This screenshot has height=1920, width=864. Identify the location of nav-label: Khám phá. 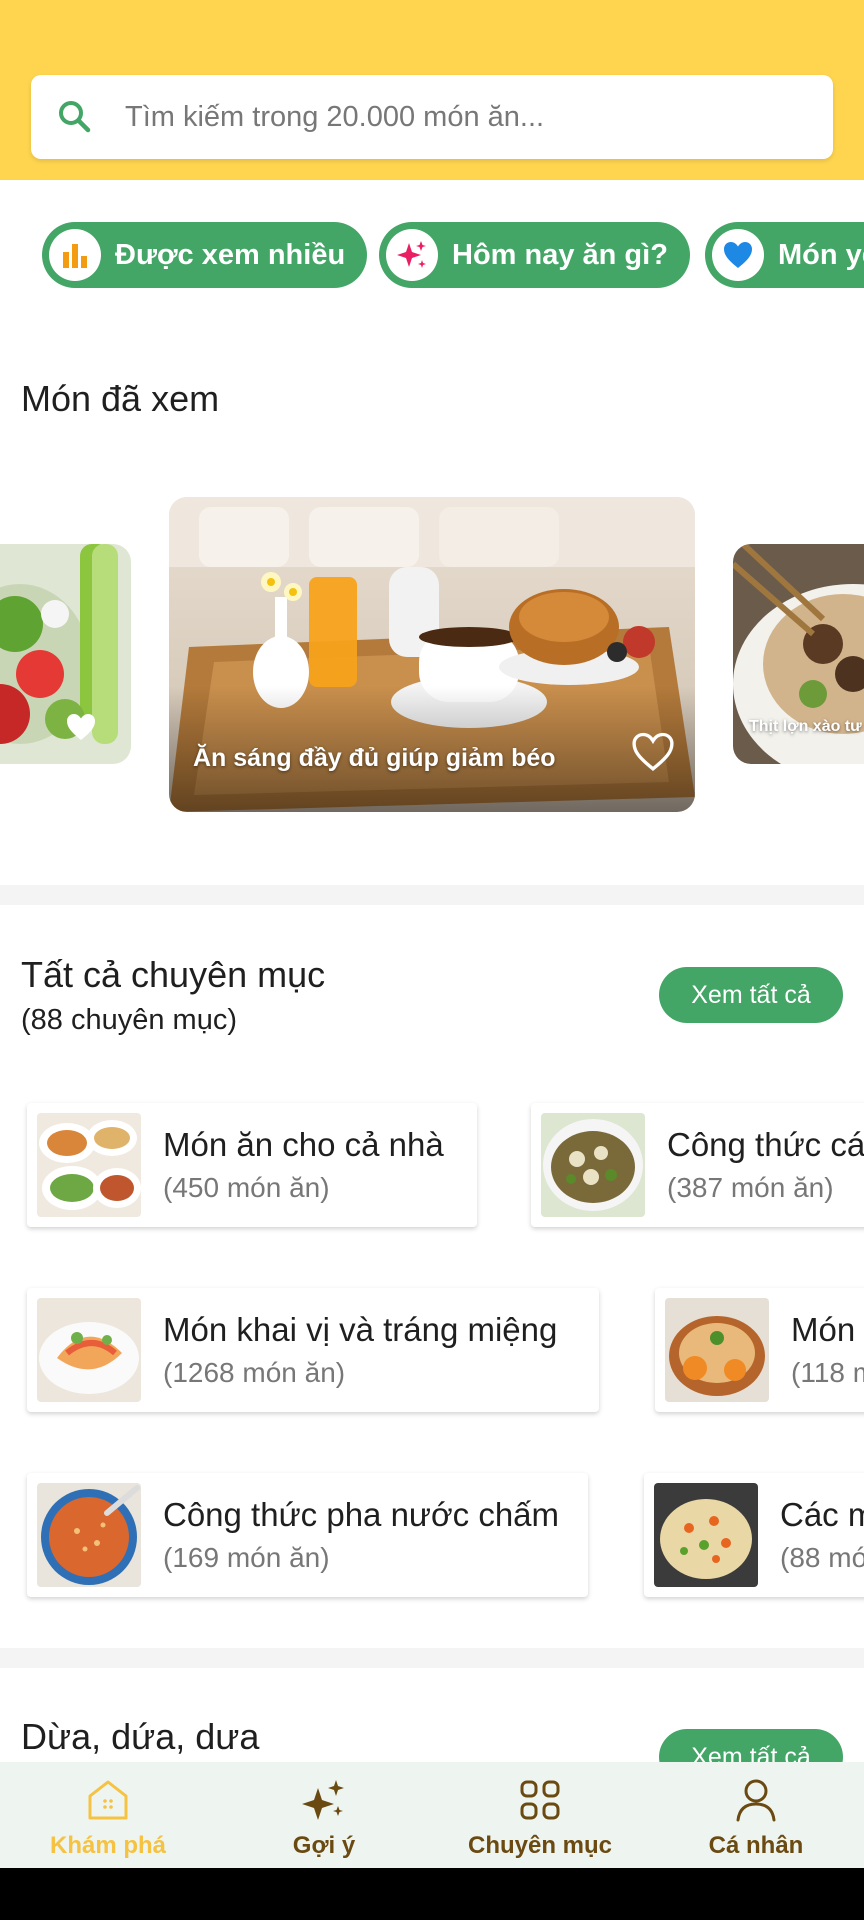
(107, 1845).